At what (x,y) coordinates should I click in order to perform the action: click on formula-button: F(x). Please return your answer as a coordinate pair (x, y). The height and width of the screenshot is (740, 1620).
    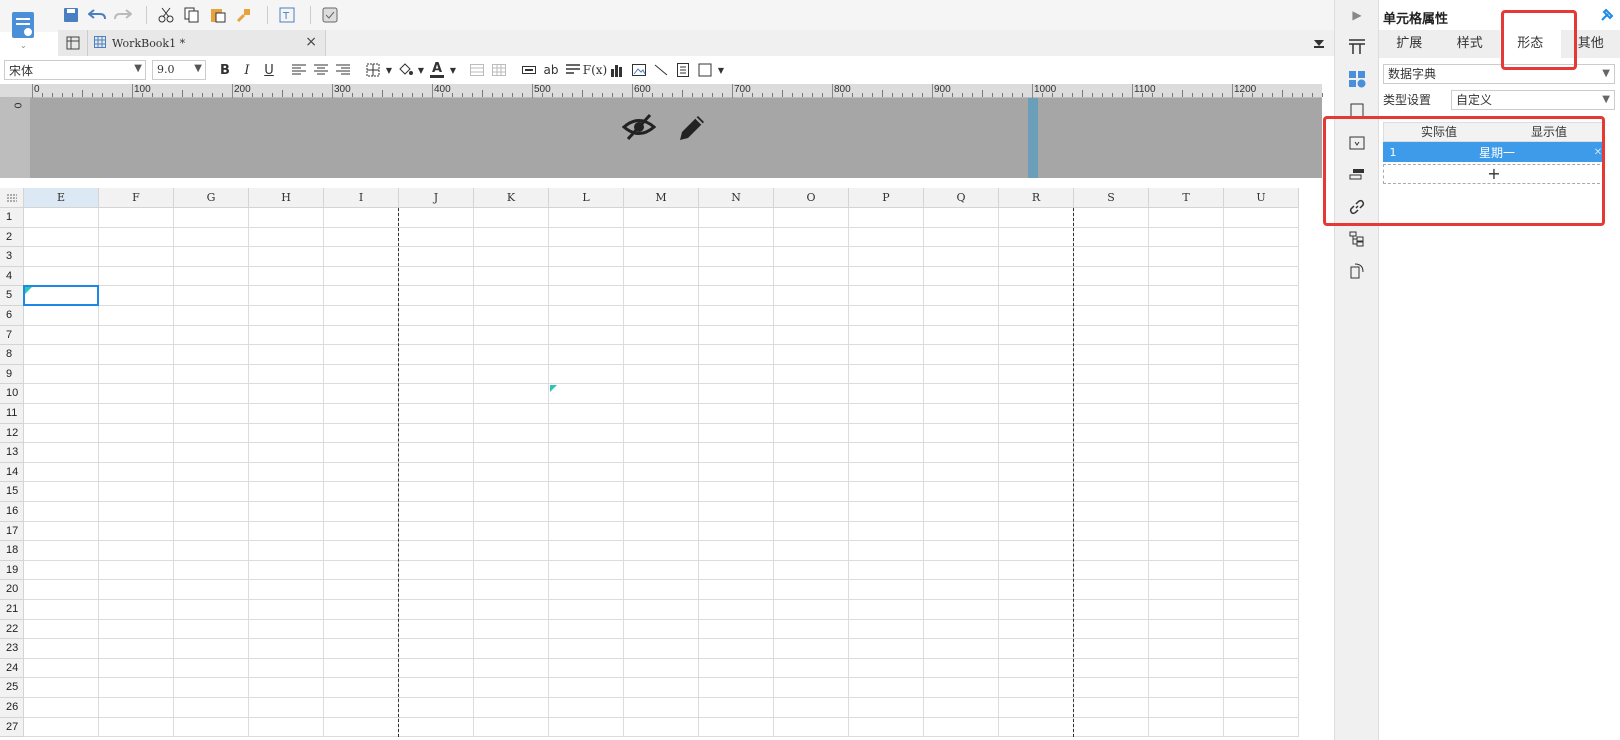
    Looking at the image, I should click on (595, 70).